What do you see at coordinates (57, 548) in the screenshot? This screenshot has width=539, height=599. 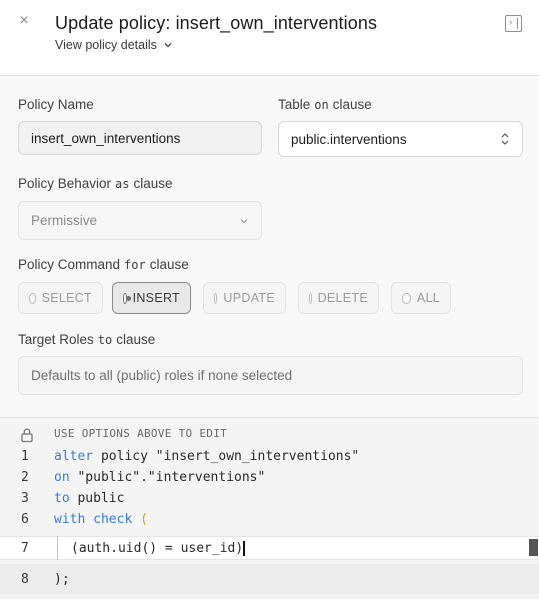 I see `indent-guide` at bounding box center [57, 548].